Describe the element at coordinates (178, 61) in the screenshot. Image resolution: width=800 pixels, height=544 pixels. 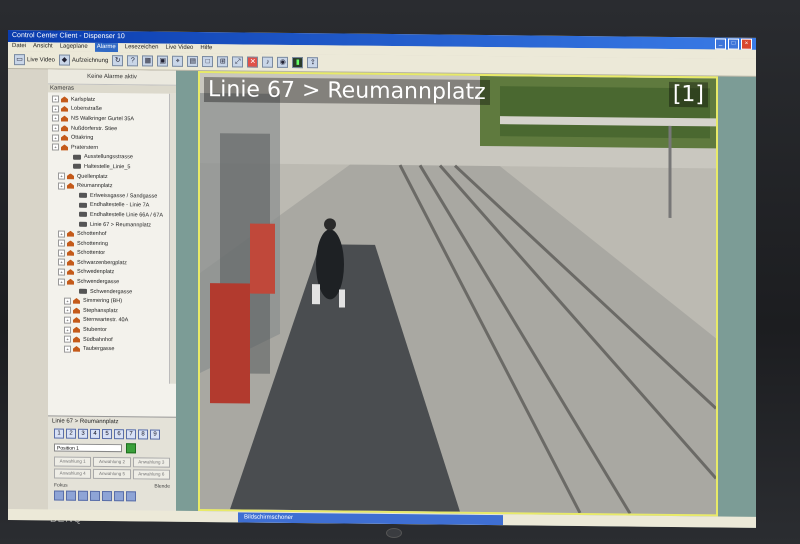
I see `ptz-icon: ⌖` at that location.